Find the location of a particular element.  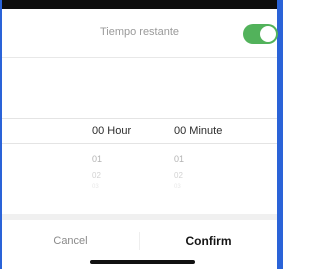

home-indicator is located at coordinates (142, 262).